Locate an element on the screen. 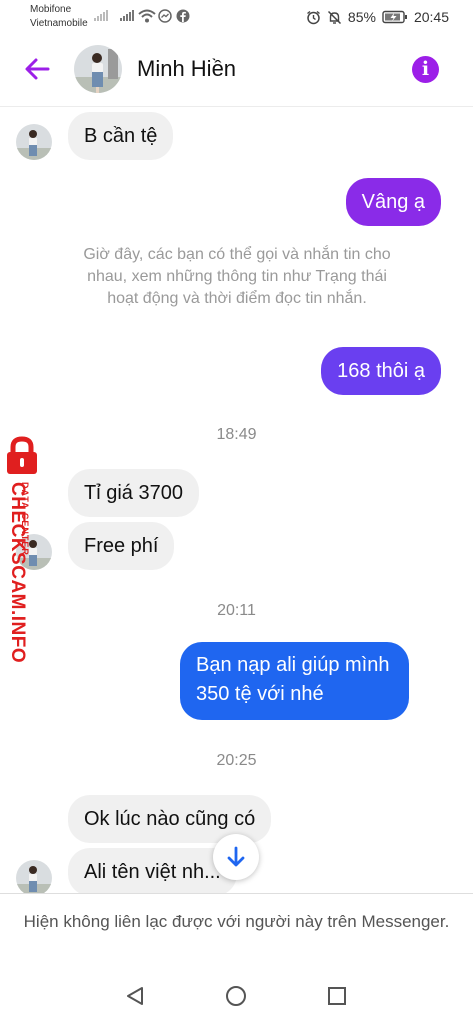 The width and height of the screenshot is (473, 1024). nav-home-icon is located at coordinates (236, 996).